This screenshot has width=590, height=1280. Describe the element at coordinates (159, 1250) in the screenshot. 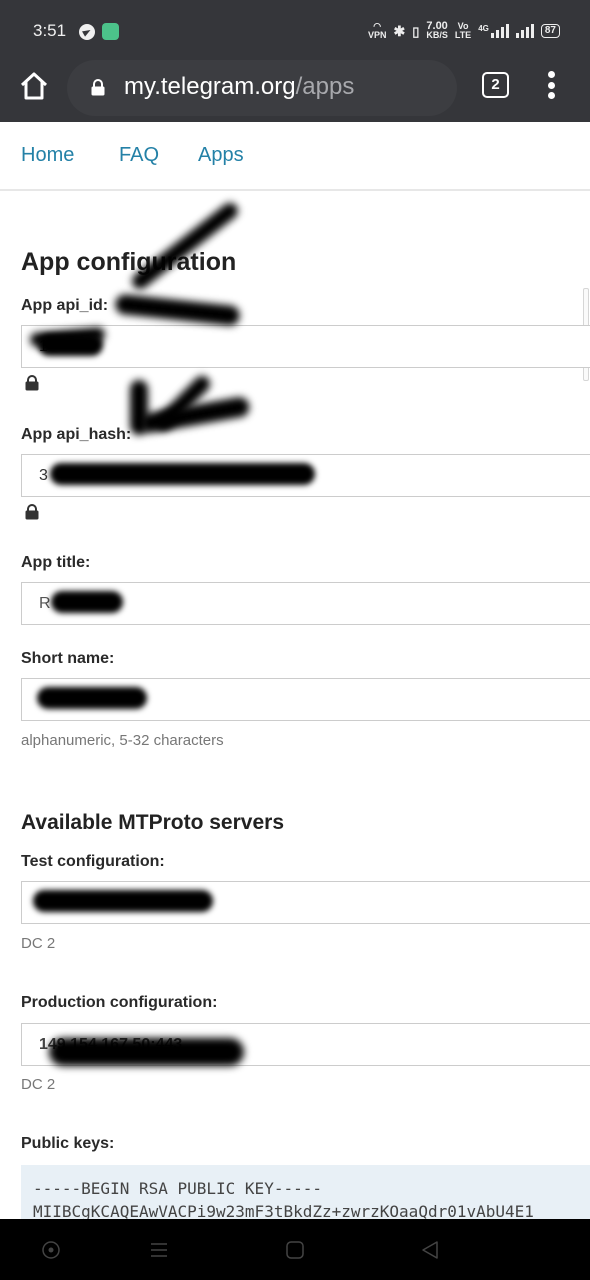

I see `recents-menu-icon` at that location.